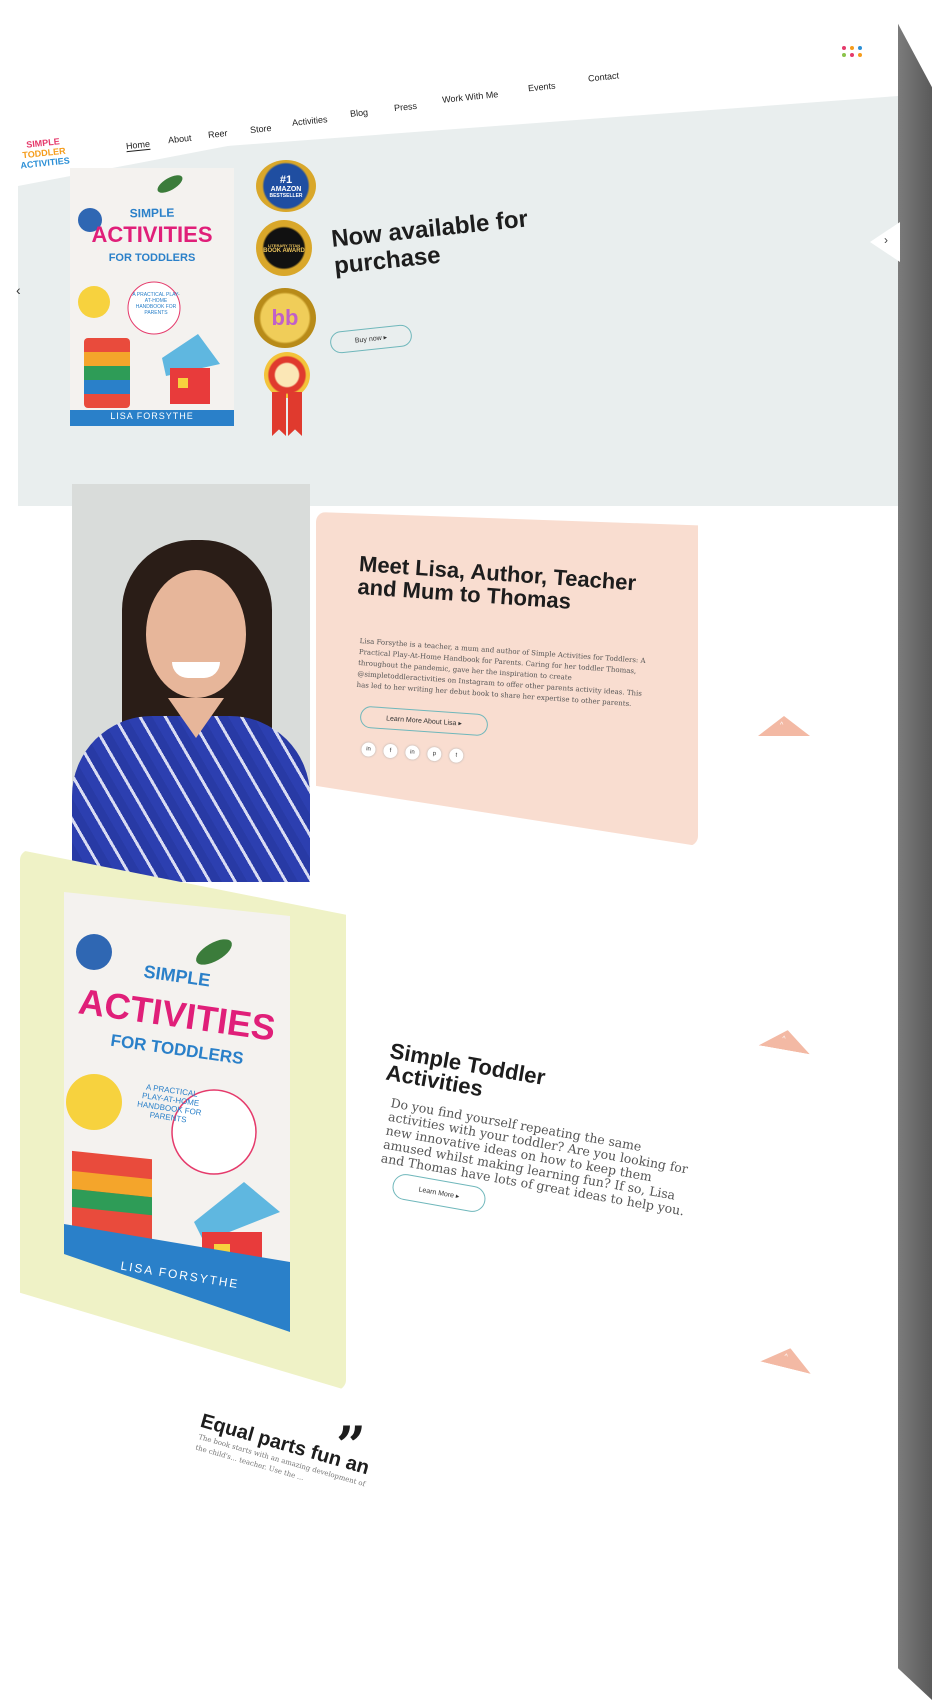  Describe the element at coordinates (434, 754) in the screenshot. I see `pinterest-icon: p` at that location.